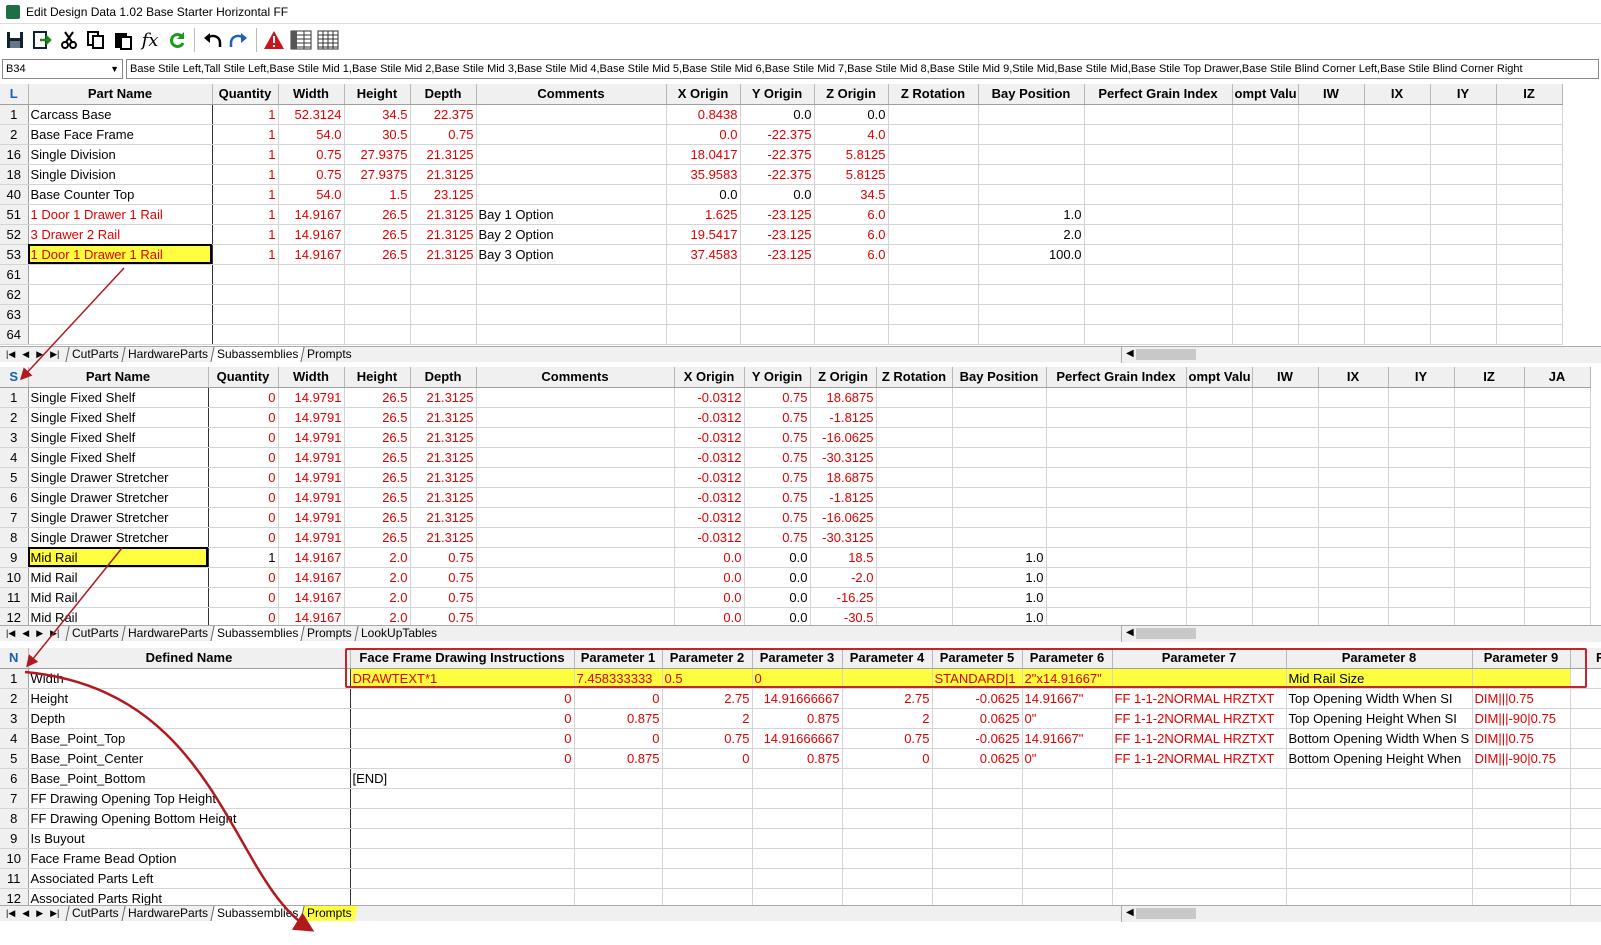 The image size is (1601, 945). I want to click on row-header: 1, so click(14, 397).